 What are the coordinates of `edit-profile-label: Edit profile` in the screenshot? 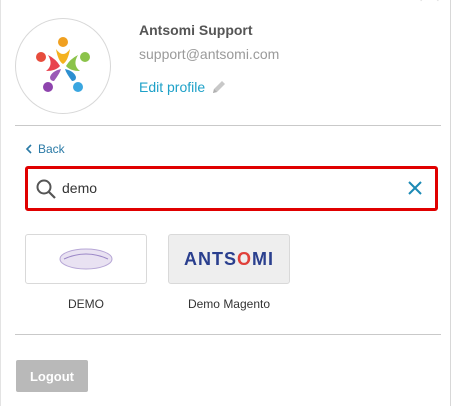 It's located at (172, 87).